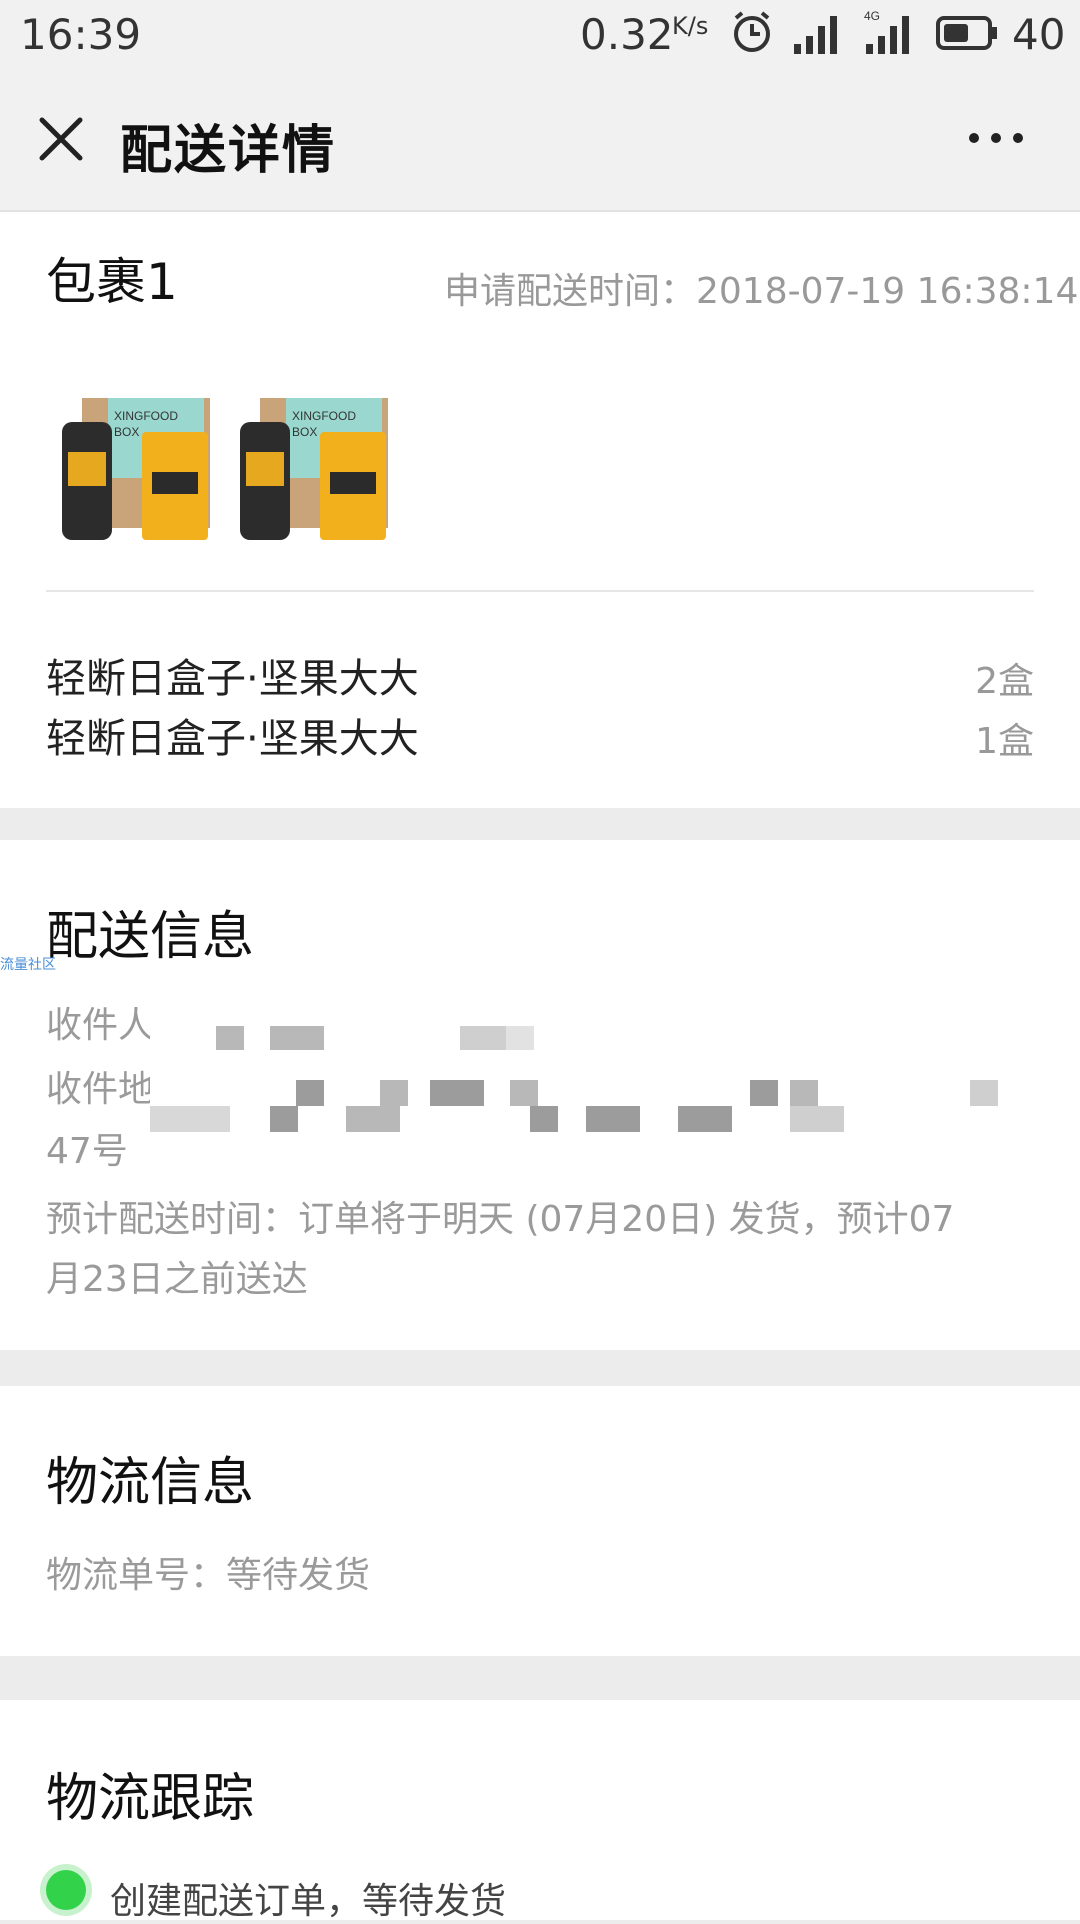  What do you see at coordinates (100, 1025) in the screenshot?
I see `recipient-label: 收件人` at bounding box center [100, 1025].